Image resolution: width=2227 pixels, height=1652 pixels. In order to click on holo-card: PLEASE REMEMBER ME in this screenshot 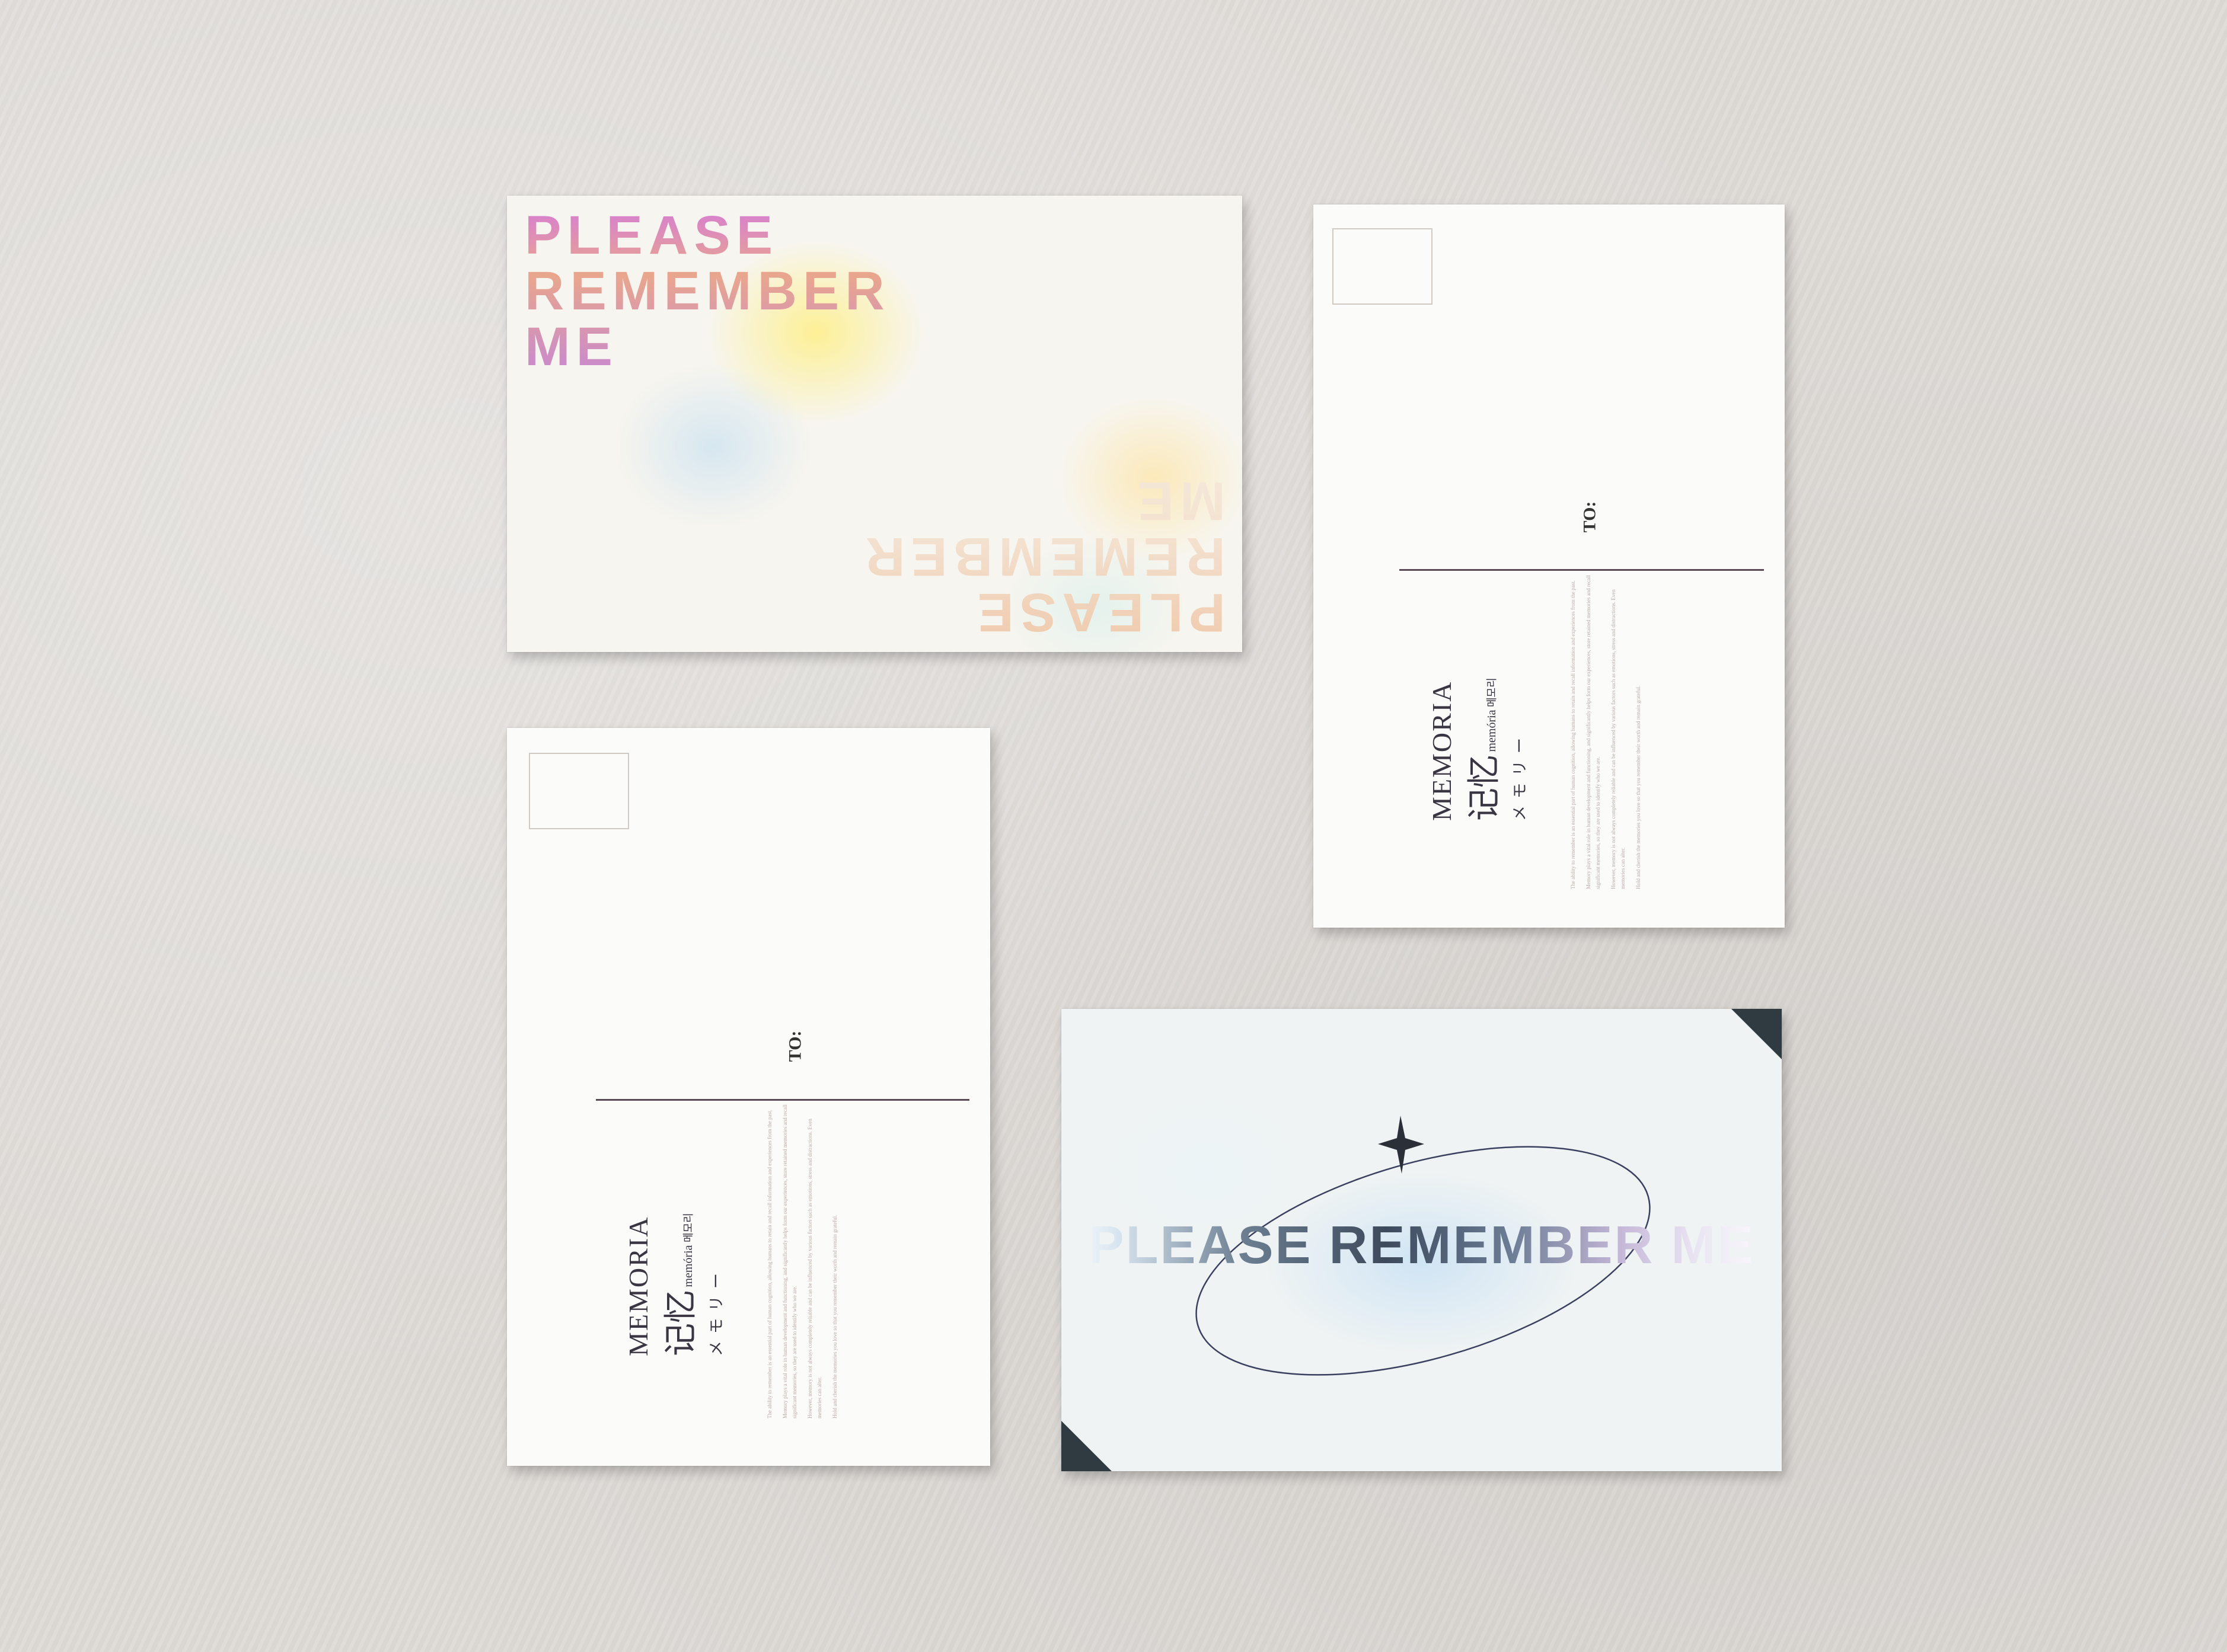, I will do `click(1422, 1240)`.